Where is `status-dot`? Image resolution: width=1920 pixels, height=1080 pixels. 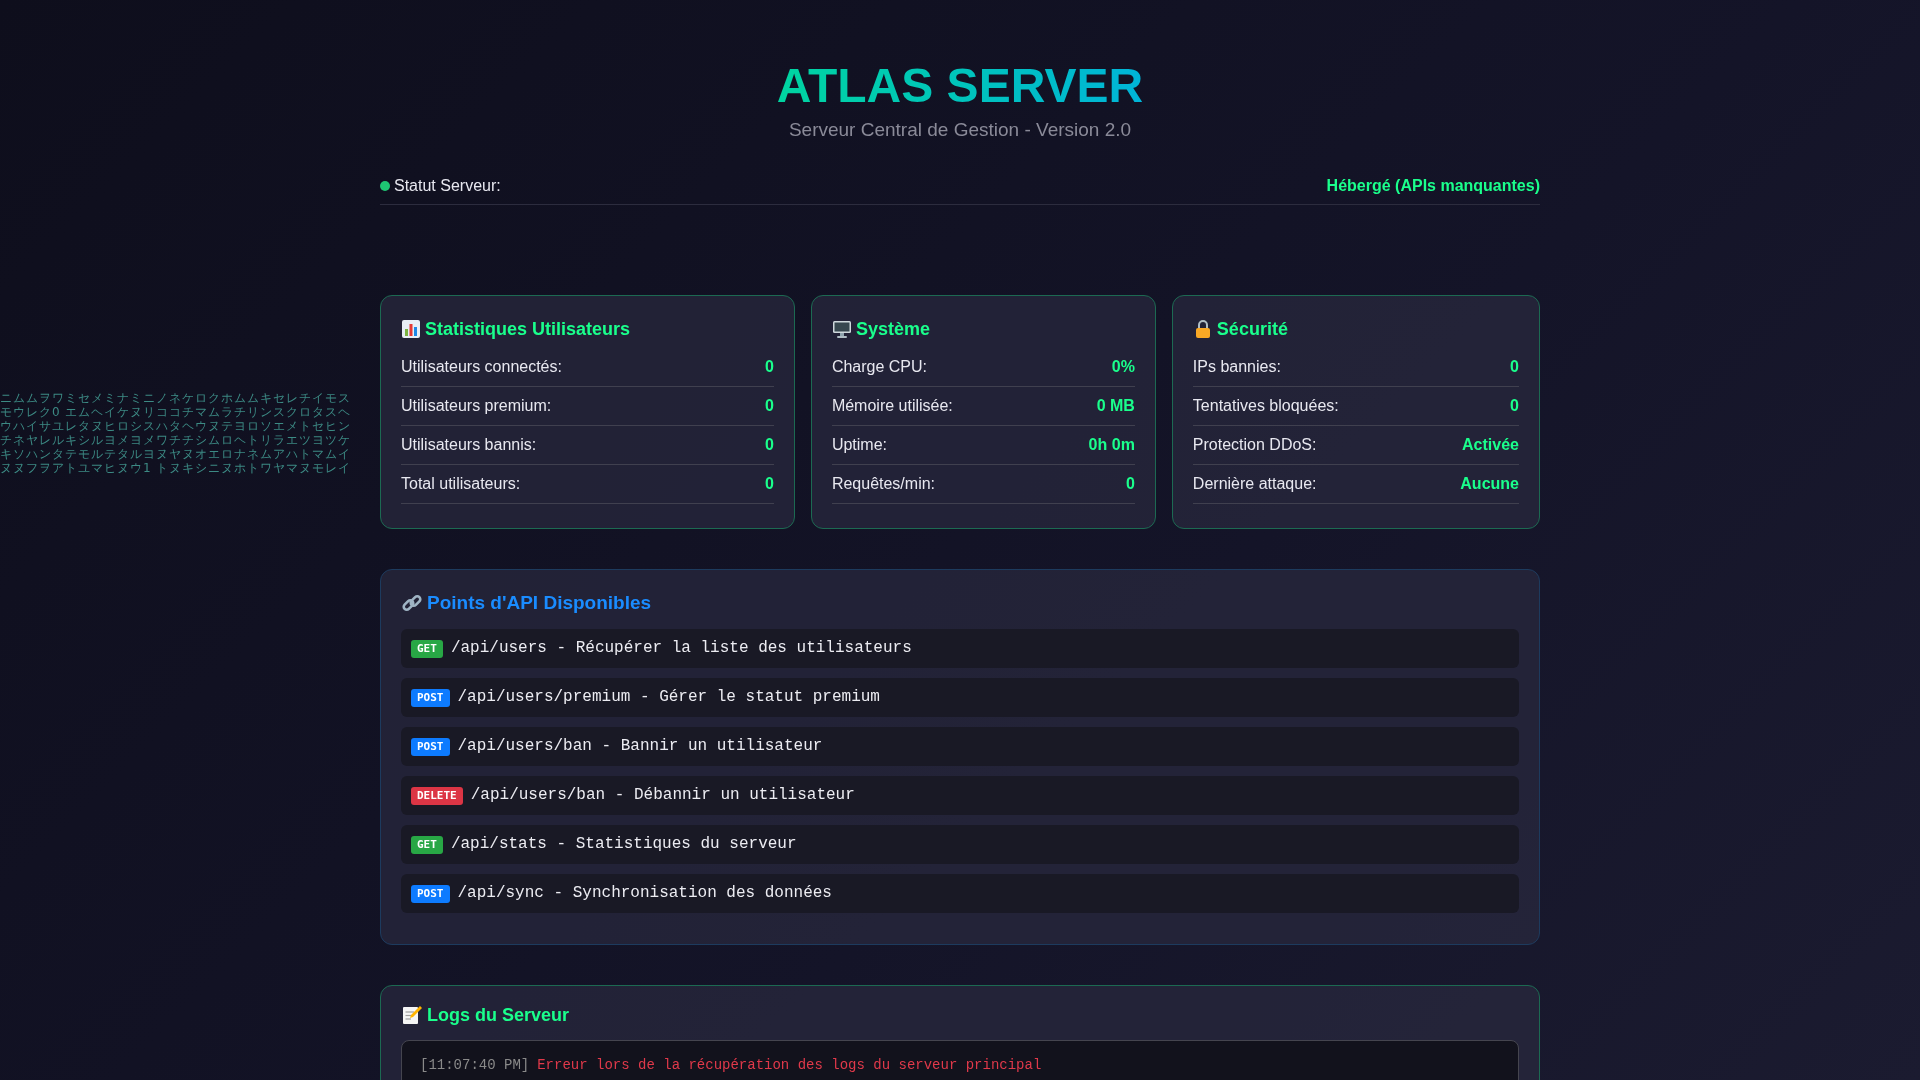 status-dot is located at coordinates (385, 186).